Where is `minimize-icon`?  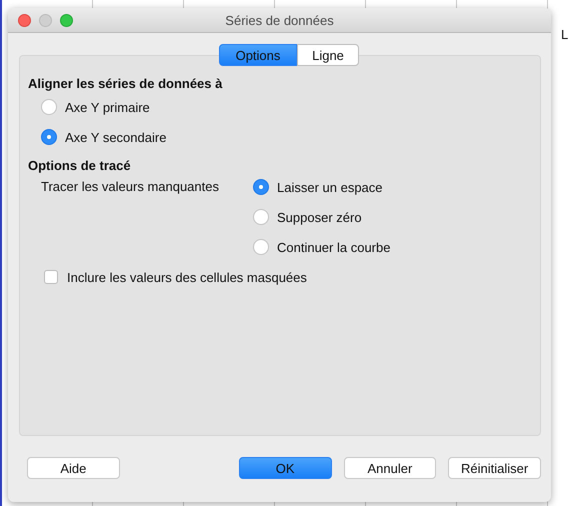 minimize-icon is located at coordinates (45, 20).